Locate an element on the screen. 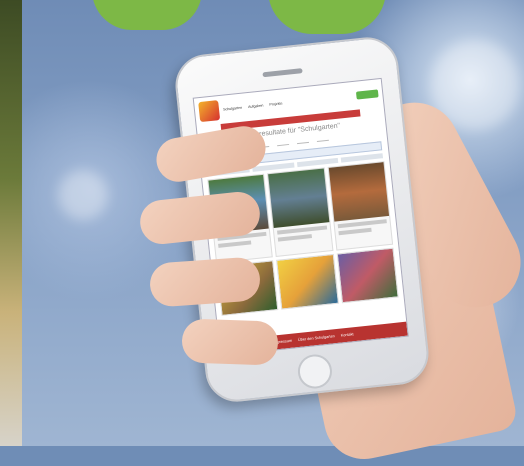 The image size is (524, 466). app-nav: Schulgarten Aufgaben Projekte is located at coordinates (253, 106).